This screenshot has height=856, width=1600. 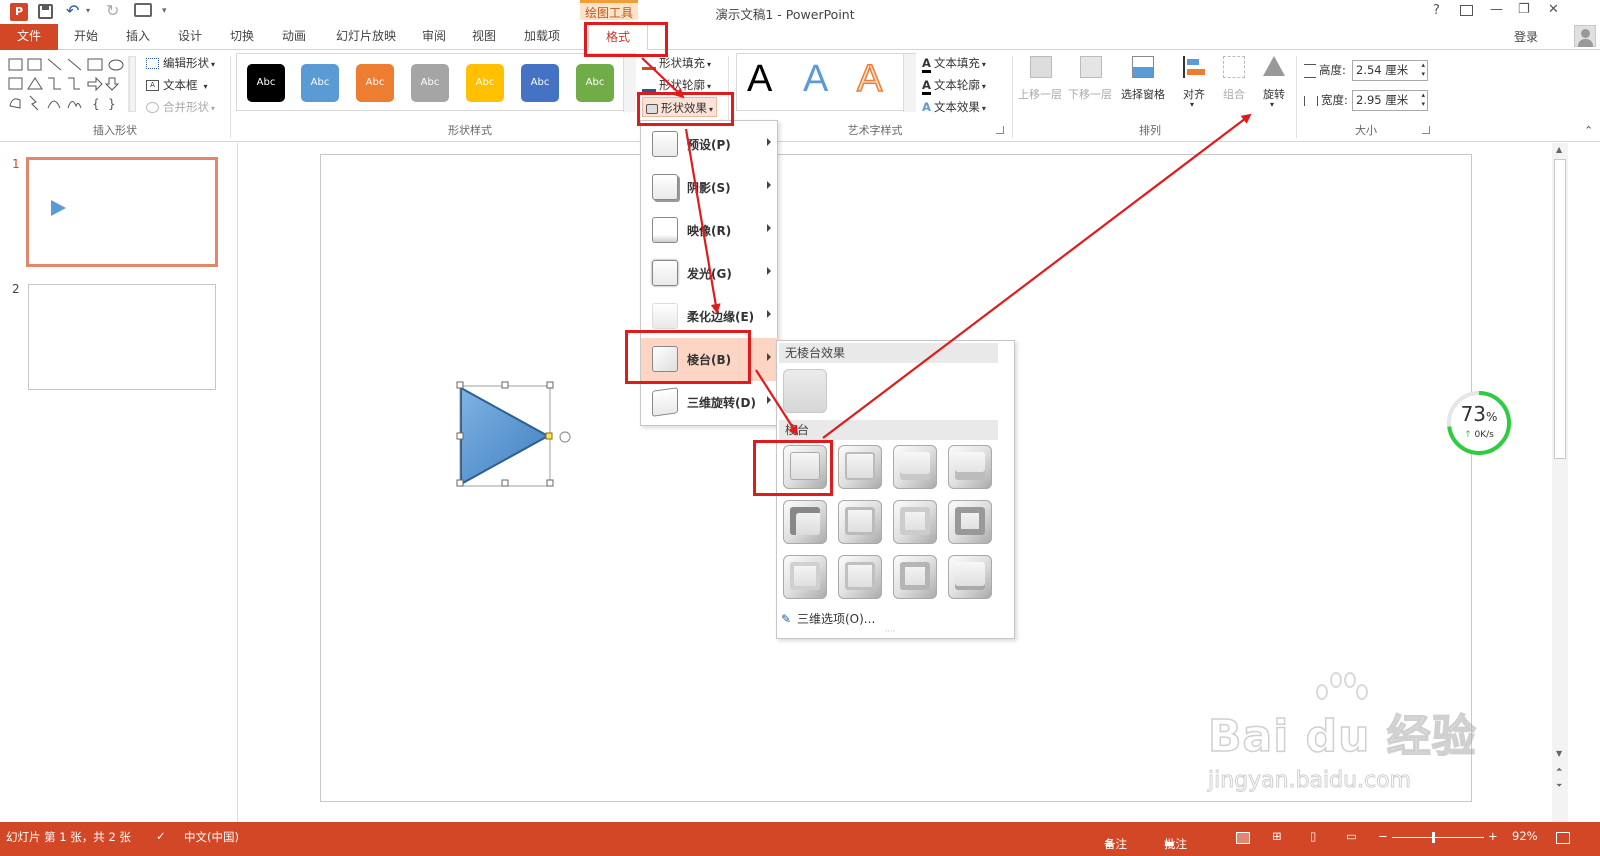 What do you see at coordinates (68, 837) in the screenshot?
I see `slide-info: 幻灯片 第 1 张，共 2 张` at bounding box center [68, 837].